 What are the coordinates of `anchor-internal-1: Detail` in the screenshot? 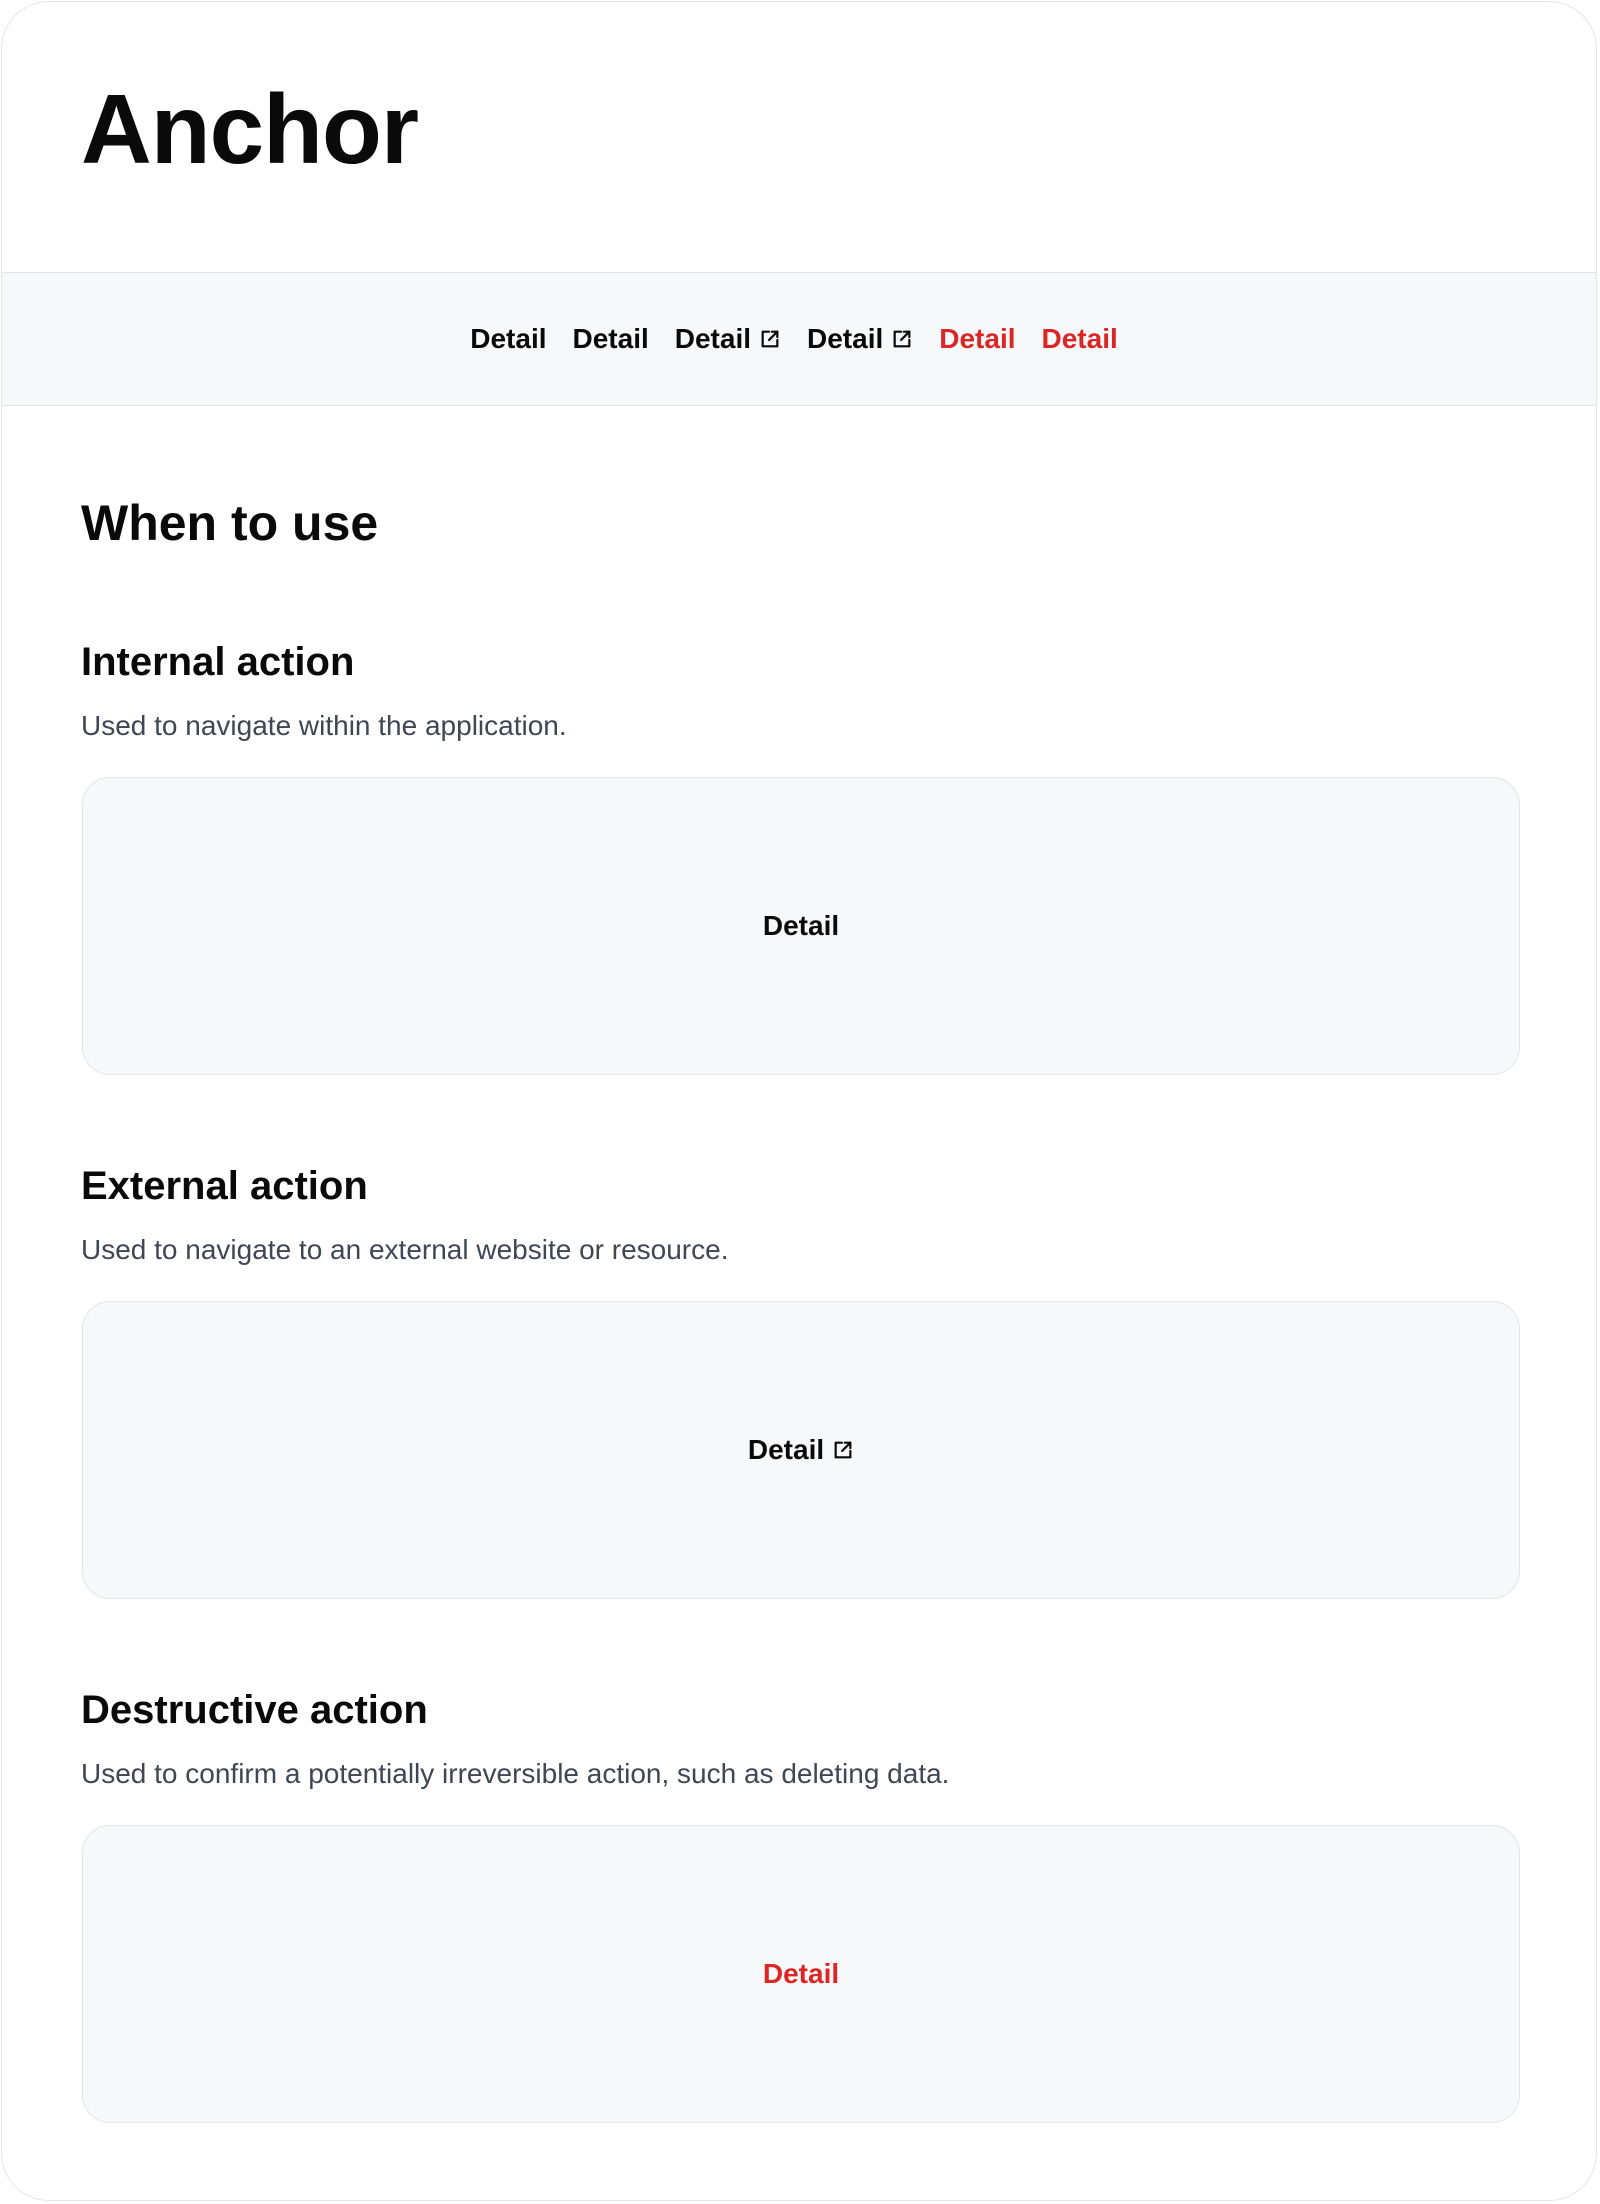 It's located at (508, 339).